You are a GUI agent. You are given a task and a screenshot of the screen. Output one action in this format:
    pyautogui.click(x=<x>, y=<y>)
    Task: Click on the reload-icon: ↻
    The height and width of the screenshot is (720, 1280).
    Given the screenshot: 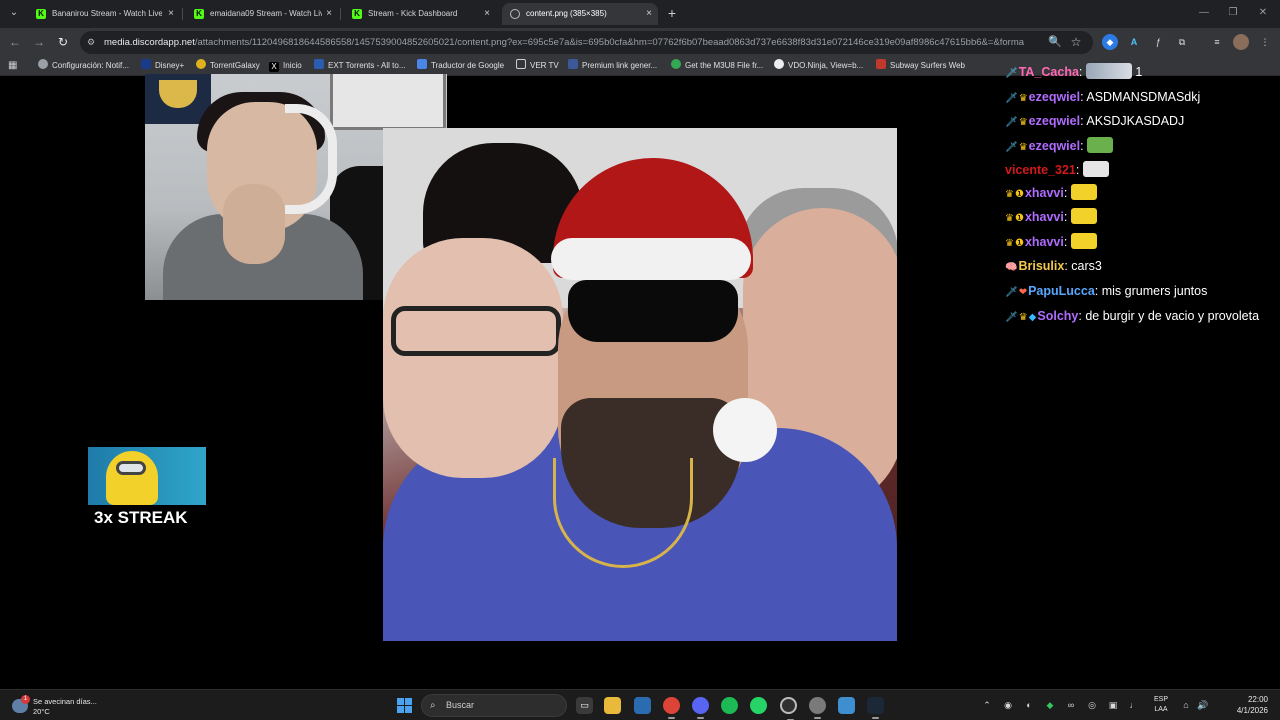 What is the action you would take?
    pyautogui.click(x=63, y=42)
    